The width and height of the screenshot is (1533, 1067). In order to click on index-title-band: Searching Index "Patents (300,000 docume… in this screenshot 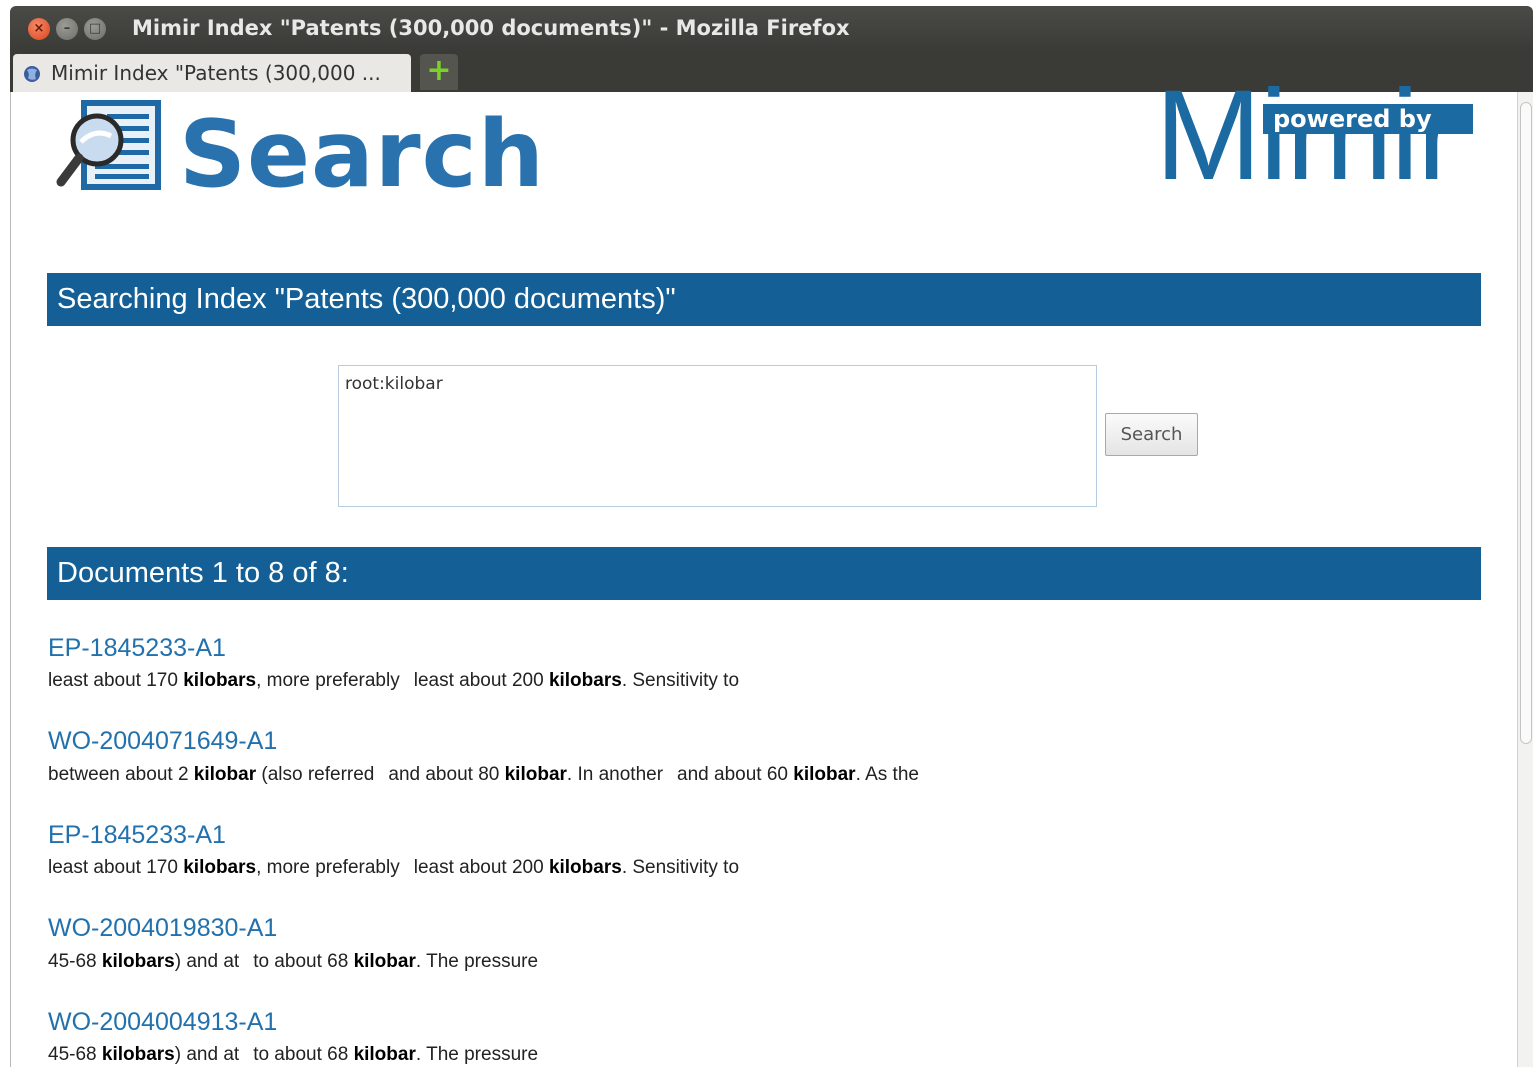, I will do `click(764, 299)`.